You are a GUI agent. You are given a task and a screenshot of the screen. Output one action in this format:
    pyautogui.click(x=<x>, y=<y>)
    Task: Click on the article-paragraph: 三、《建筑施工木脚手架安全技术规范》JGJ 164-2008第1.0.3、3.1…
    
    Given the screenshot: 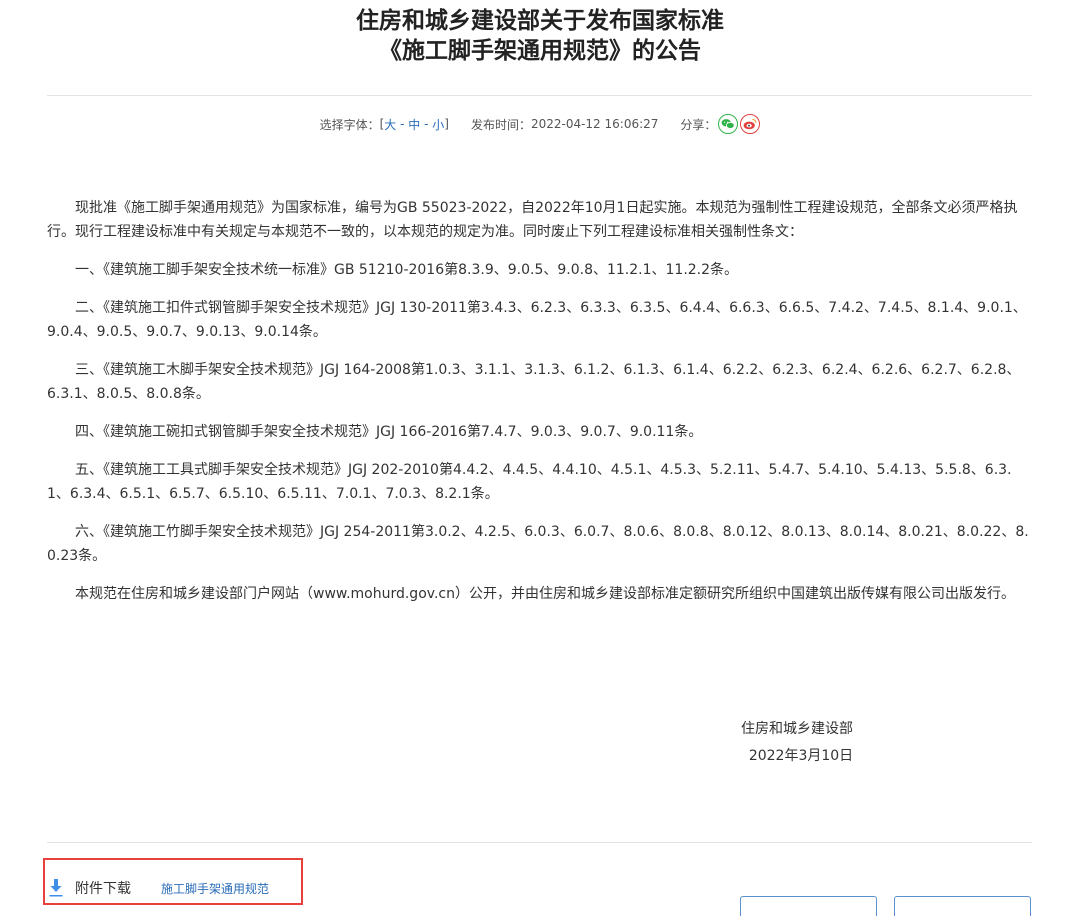 What is the action you would take?
    pyautogui.click(x=534, y=382)
    